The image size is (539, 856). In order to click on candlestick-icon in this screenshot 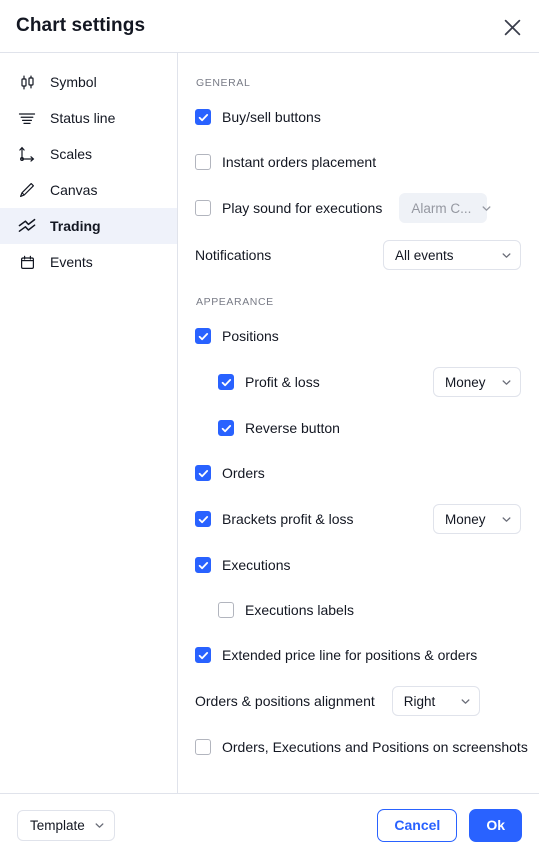, I will do `click(27, 82)`.